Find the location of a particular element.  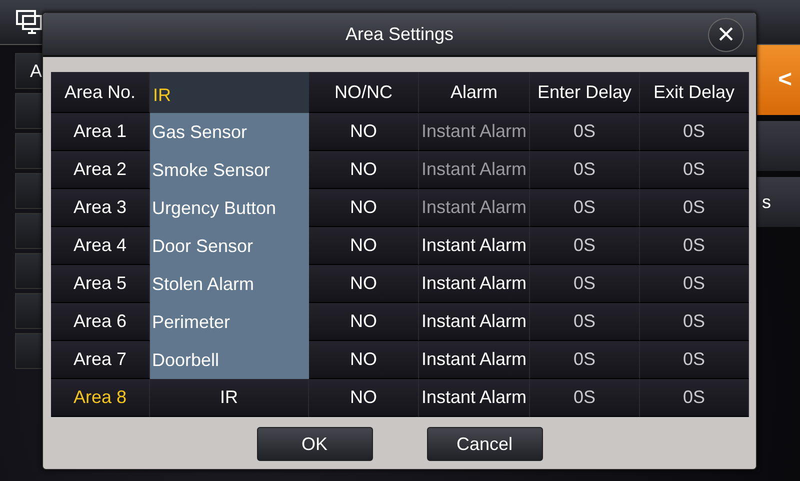

column-header: NO/NC is located at coordinates (364, 92).